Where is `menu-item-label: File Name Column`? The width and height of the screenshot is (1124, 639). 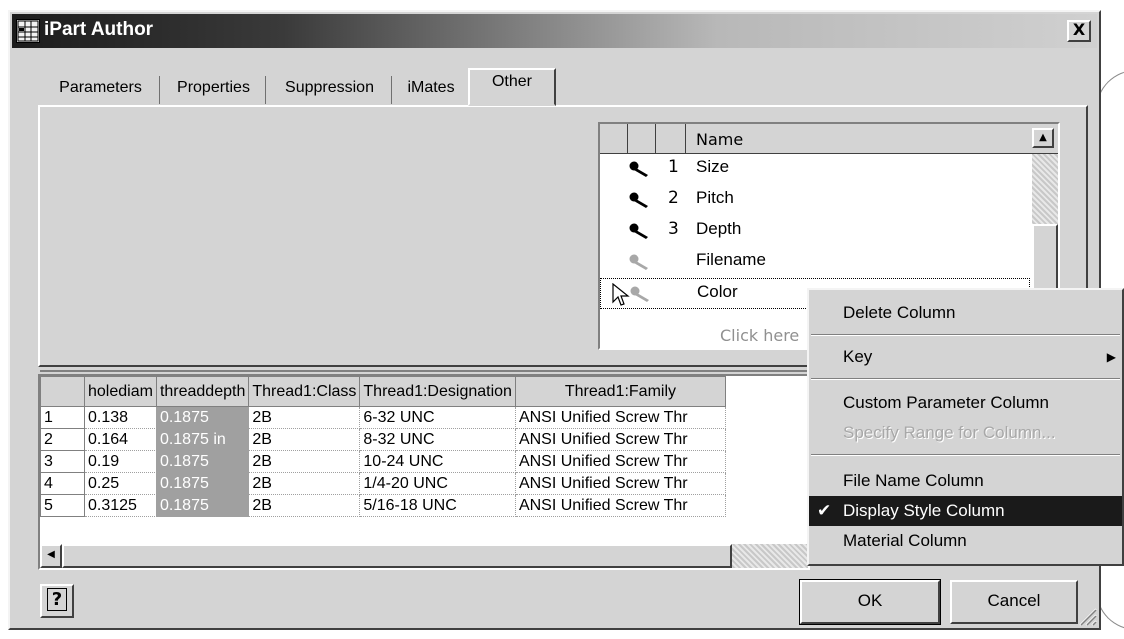
menu-item-label: File Name Column is located at coordinates (913, 480).